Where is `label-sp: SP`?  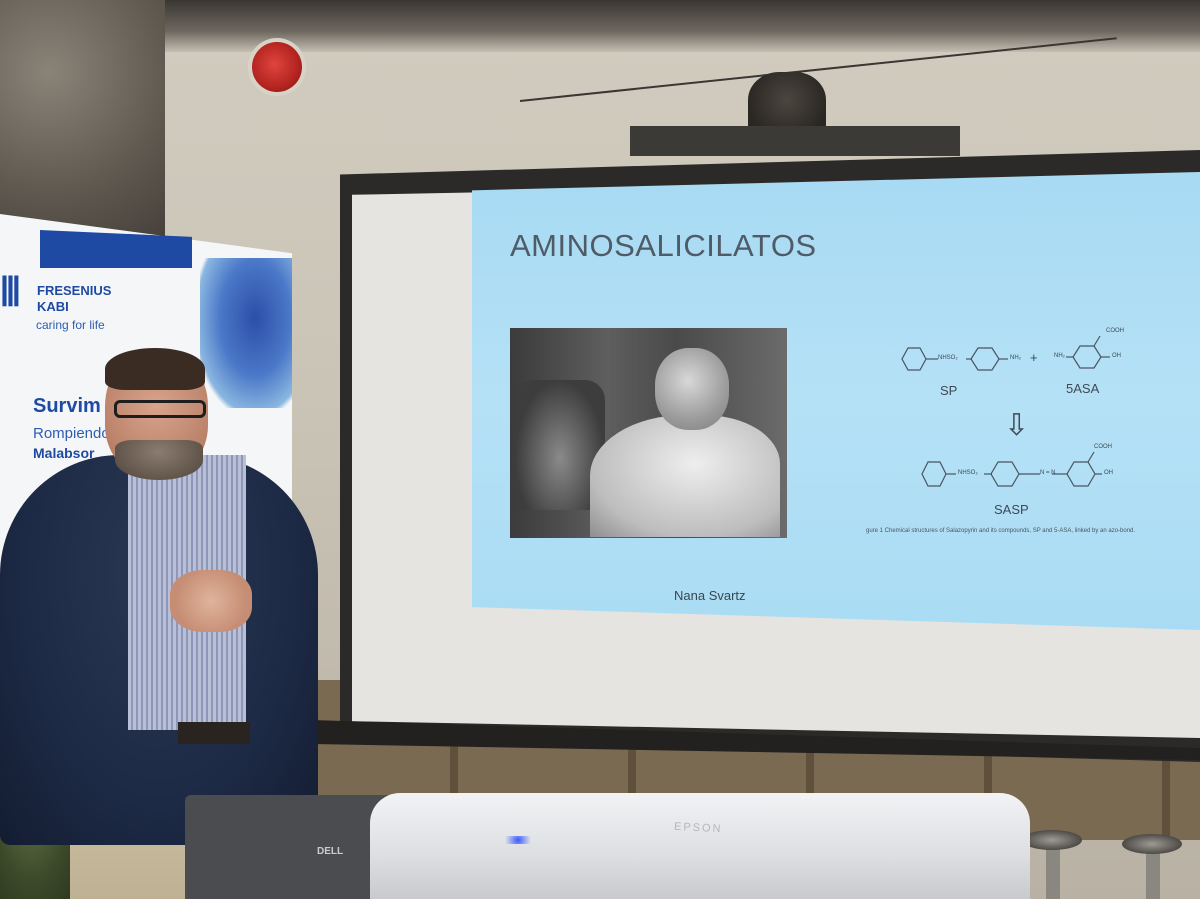 label-sp: SP is located at coordinates (949, 390).